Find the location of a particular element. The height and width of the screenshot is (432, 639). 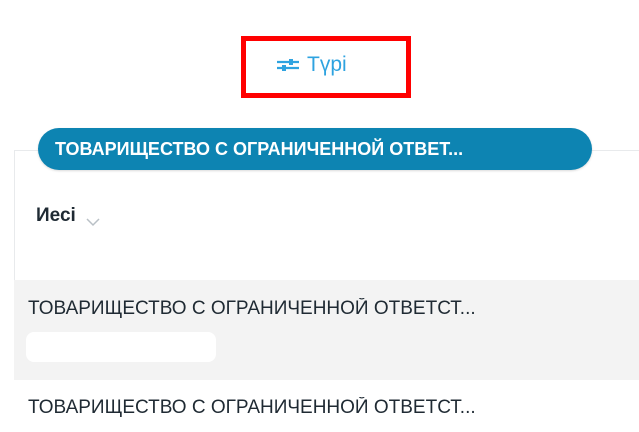

filter-button: Түрі is located at coordinates (311, 65).